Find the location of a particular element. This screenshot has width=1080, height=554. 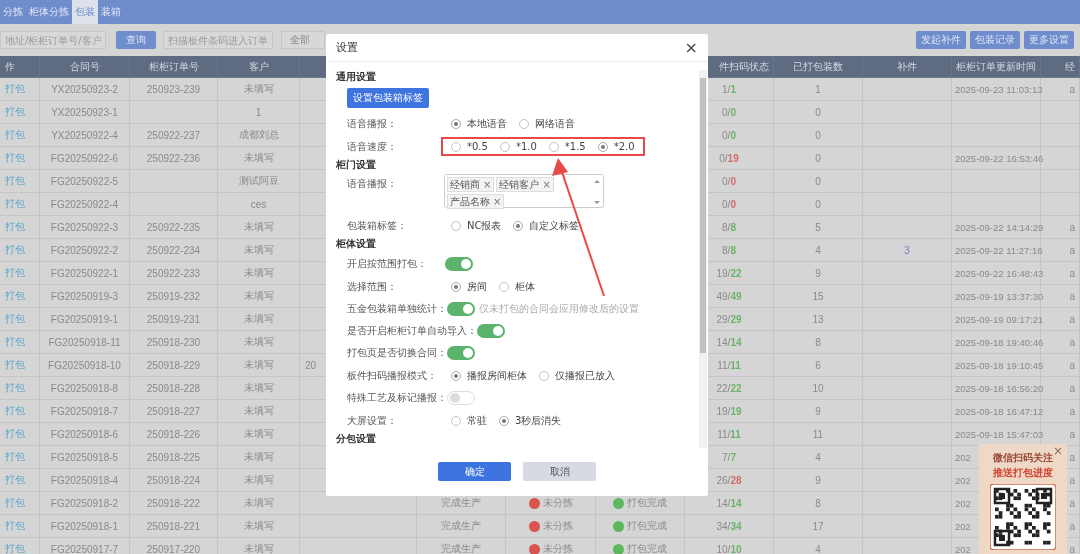

radio-option: *2.0 is located at coordinates (616, 146).